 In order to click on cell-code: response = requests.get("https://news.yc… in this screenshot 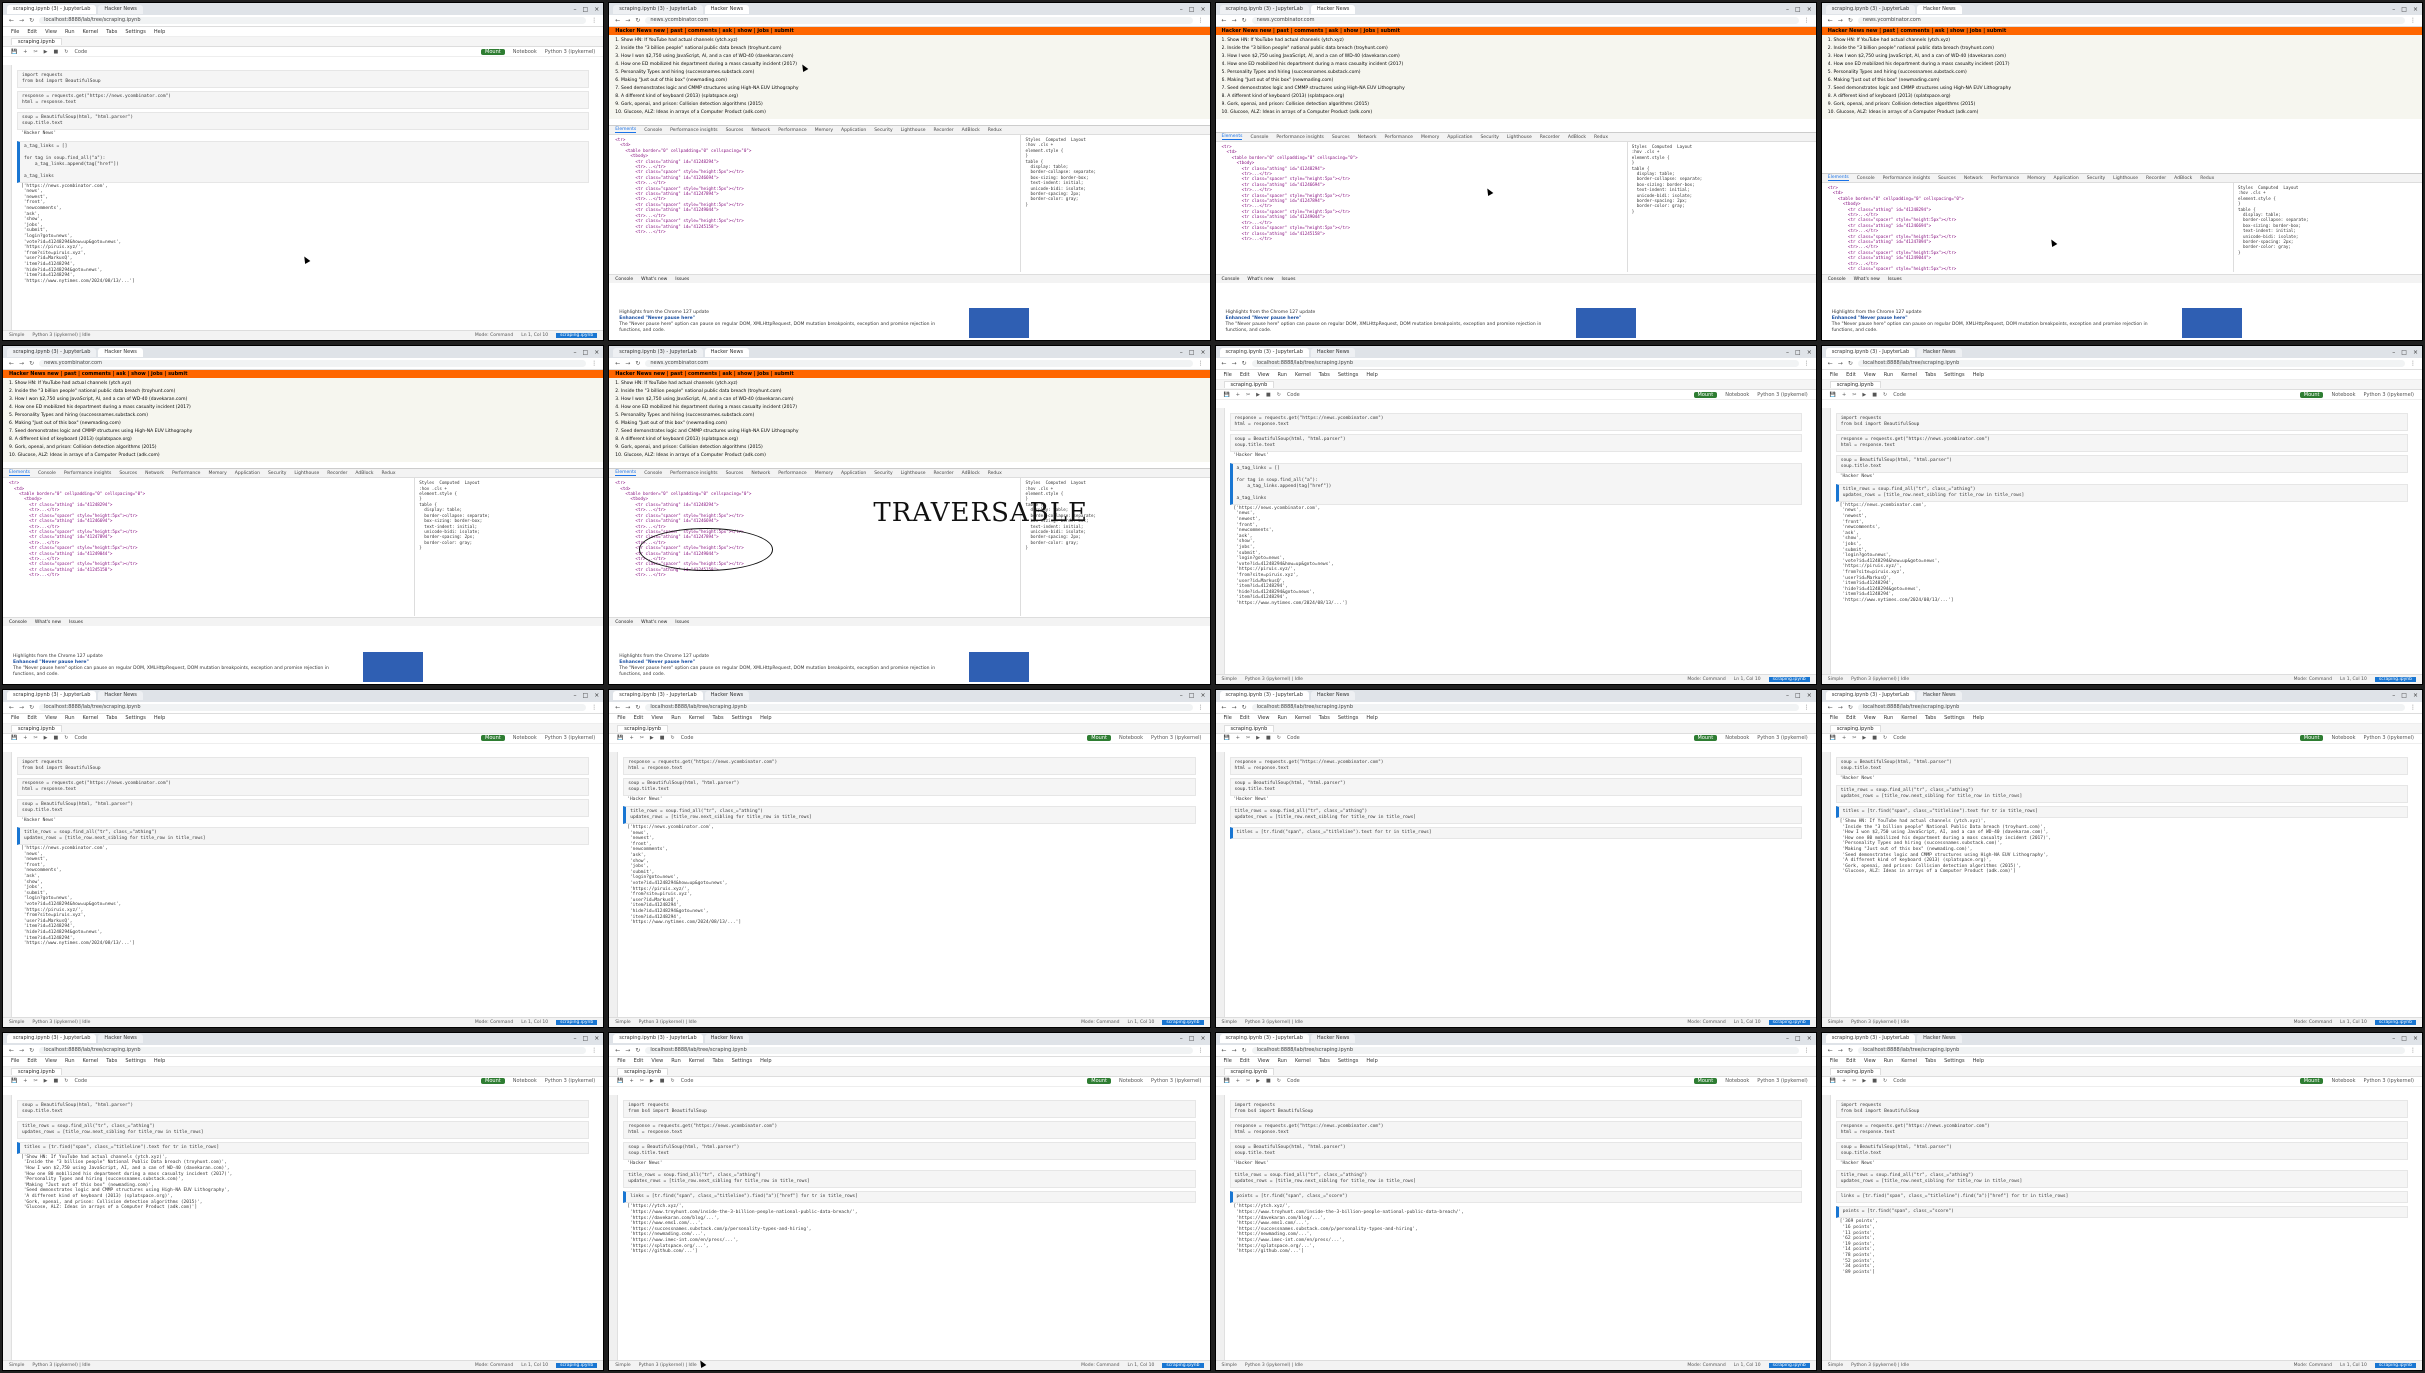, I will do `click(909, 1129)`.